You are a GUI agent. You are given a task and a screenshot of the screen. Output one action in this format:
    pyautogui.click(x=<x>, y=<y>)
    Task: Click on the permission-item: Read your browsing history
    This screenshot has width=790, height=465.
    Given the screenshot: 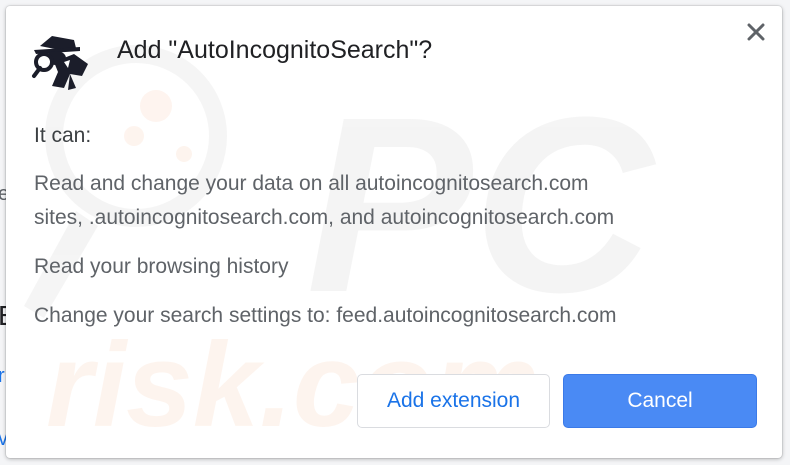 What is the action you would take?
    pyautogui.click(x=161, y=267)
    